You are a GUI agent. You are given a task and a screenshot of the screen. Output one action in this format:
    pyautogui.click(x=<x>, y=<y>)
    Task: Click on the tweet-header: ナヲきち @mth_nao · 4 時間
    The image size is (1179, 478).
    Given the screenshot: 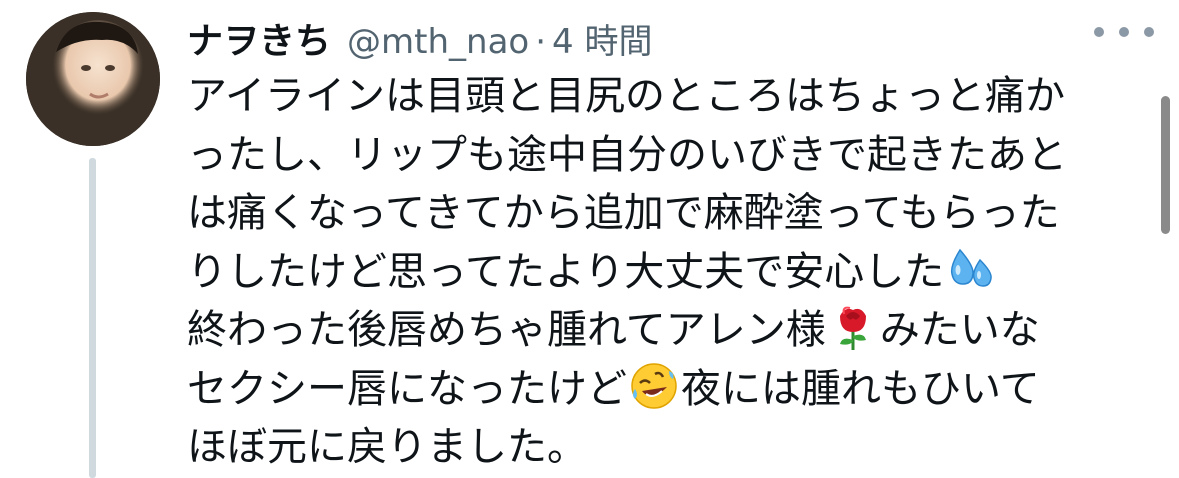 What is the action you would take?
    pyautogui.click(x=419, y=37)
    